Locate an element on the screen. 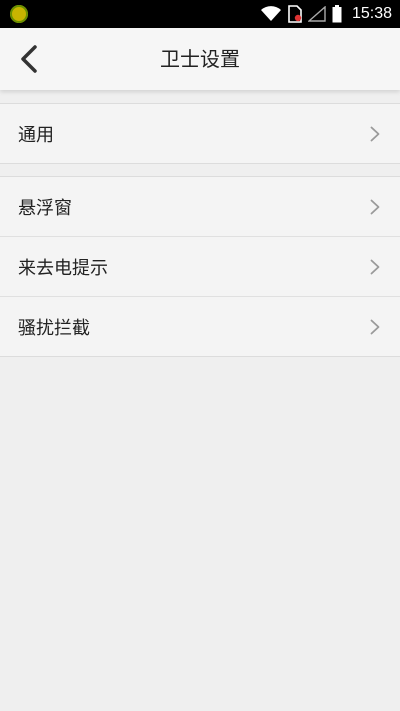 The image size is (400, 711). signal-icon is located at coordinates (316, 14).